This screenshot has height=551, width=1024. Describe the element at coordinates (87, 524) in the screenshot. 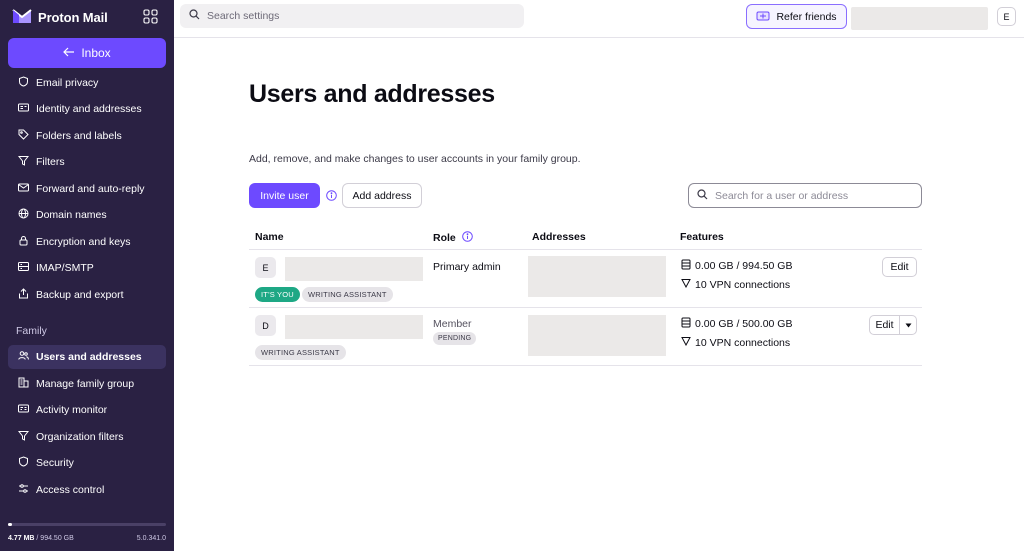

I see `storage-progress-bar` at that location.